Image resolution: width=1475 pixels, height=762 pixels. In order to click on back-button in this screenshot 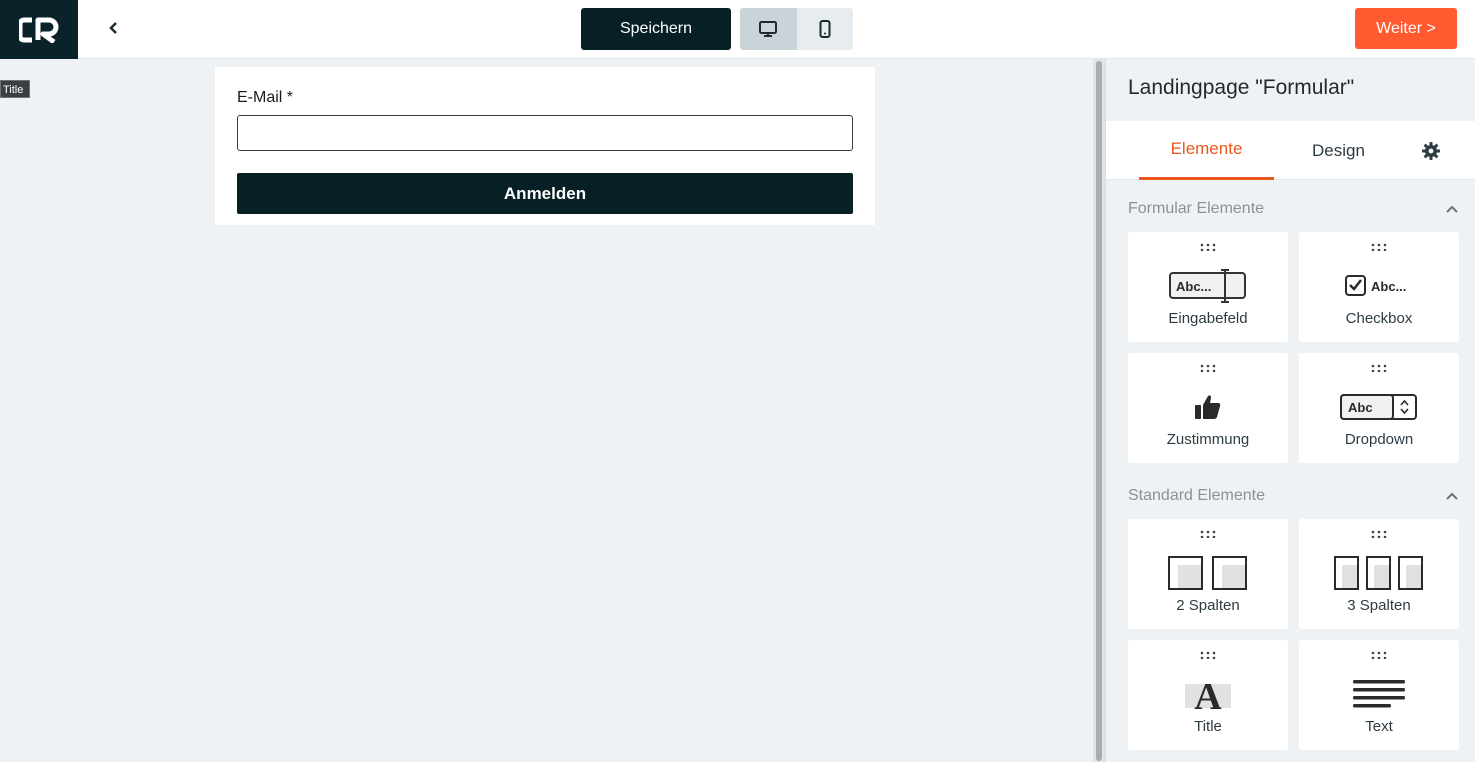, I will do `click(114, 28)`.